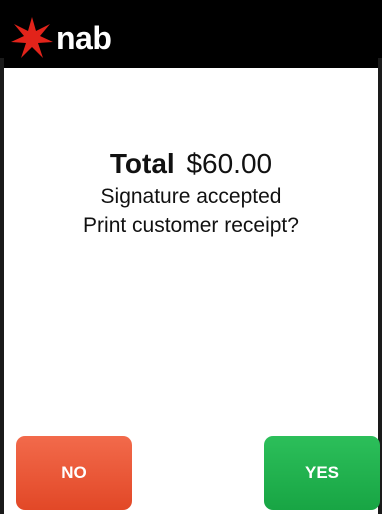  I want to click on header-bar: nab, so click(191, 34).